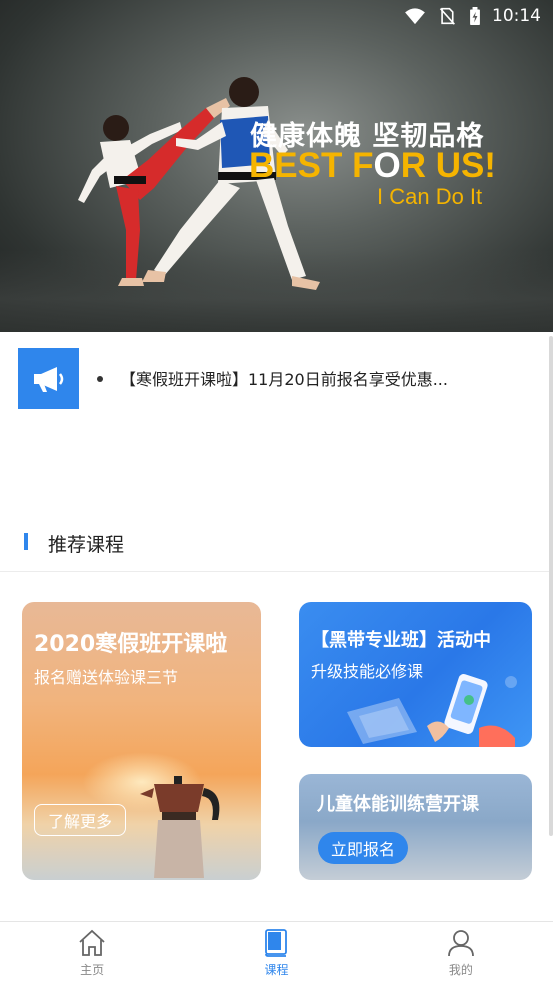 The width and height of the screenshot is (553, 983). I want to click on blackbelt-class-card: 【黑带专业班】活动中 升级技能必修课, so click(415, 674).